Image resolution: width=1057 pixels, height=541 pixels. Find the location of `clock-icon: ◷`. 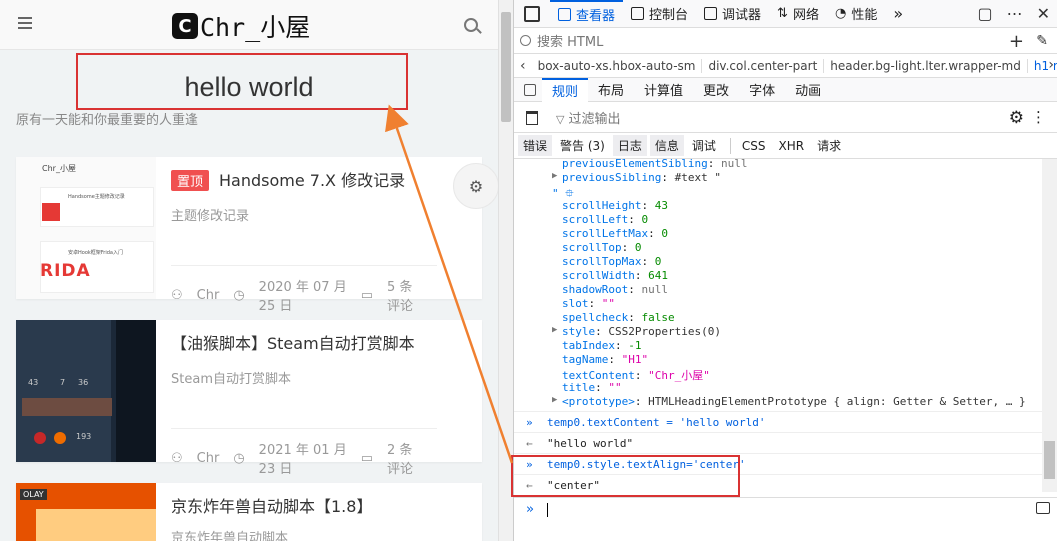

clock-icon: ◷ is located at coordinates (239, 295).